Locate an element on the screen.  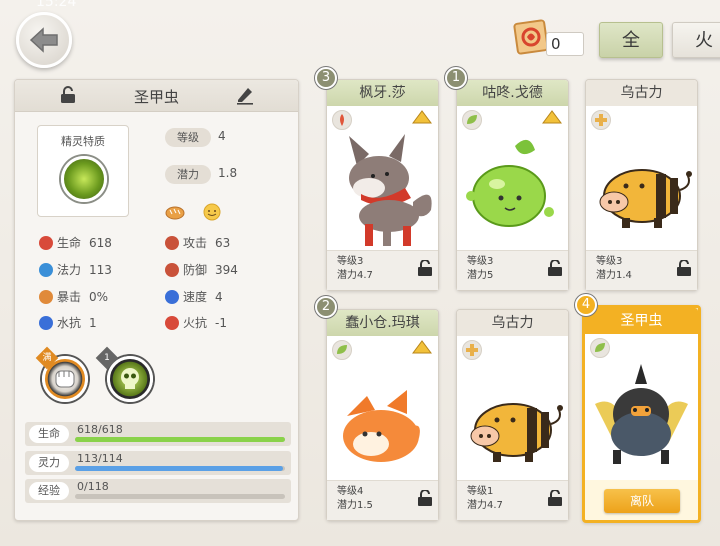
pet-card: 蠢小仓.玛琪 等级4 潜力1.5 is located at coordinates (382, 415).